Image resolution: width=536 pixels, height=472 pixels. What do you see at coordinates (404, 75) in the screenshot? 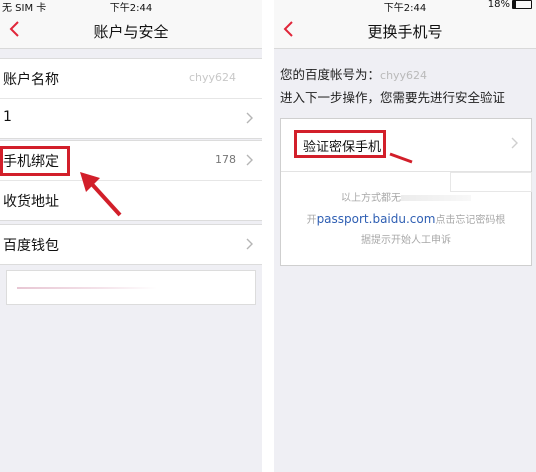
I see `account-value: chyy624` at bounding box center [404, 75].